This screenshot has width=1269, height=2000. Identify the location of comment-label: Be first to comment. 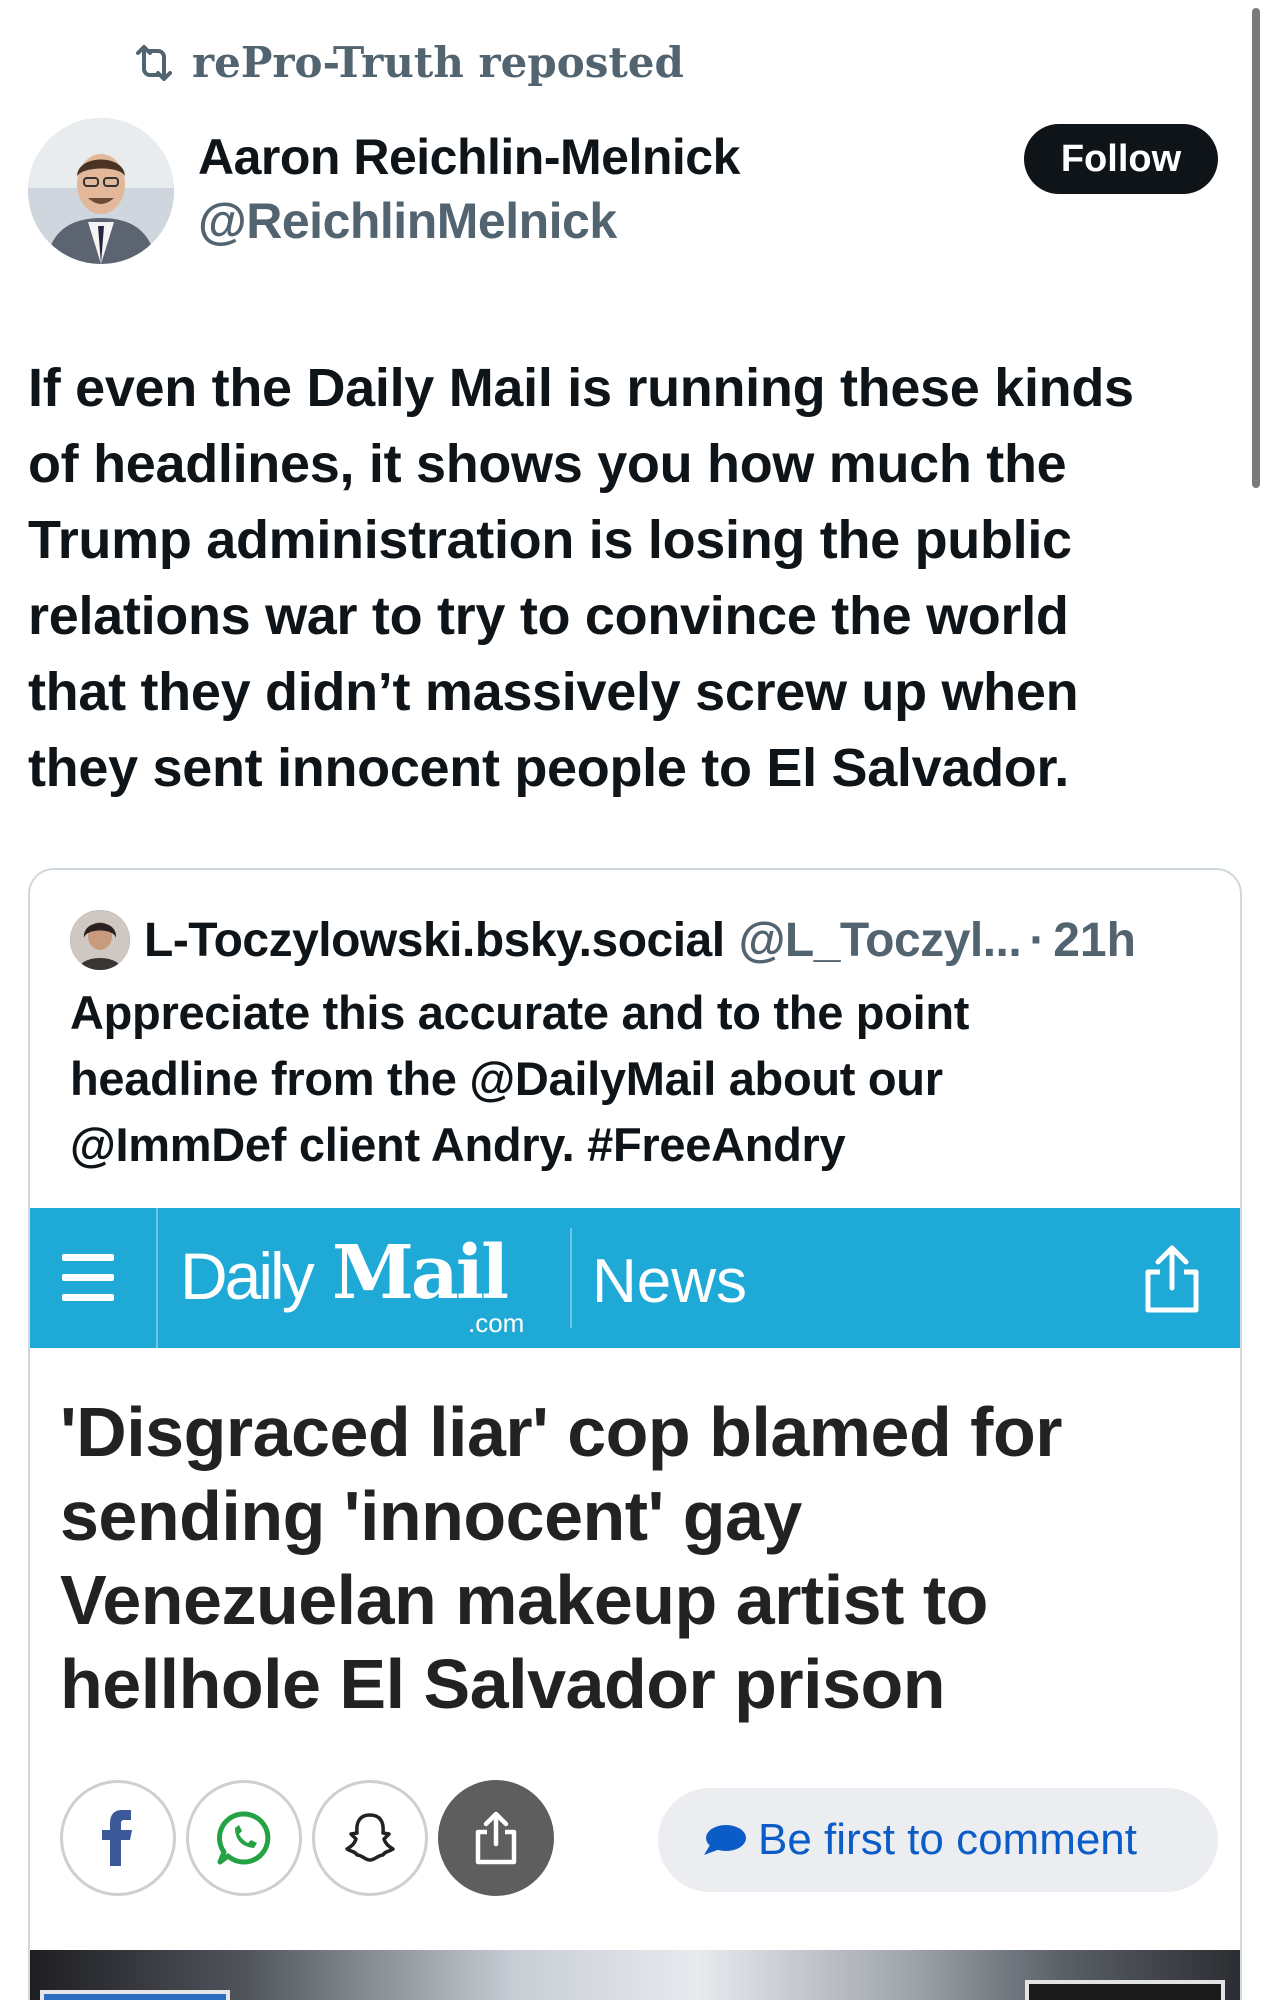
(948, 1839).